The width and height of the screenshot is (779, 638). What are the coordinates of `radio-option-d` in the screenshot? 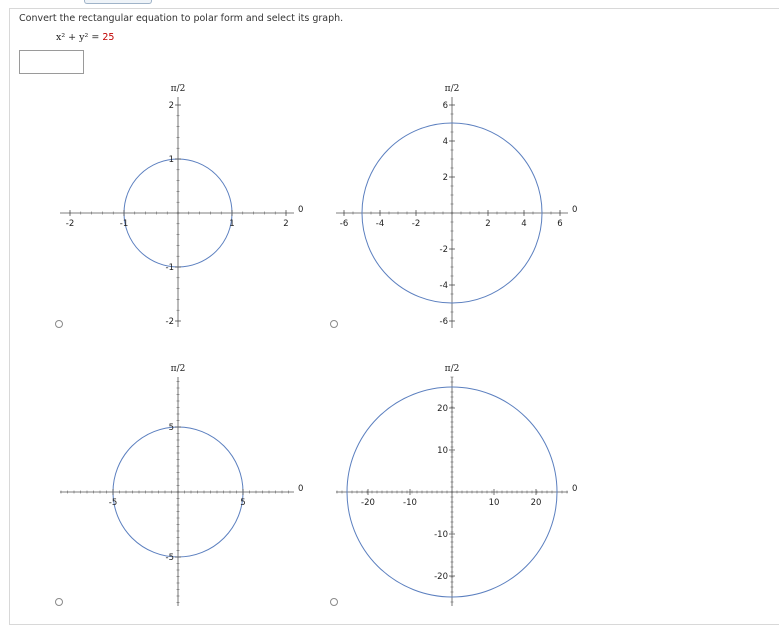 It's located at (334, 602).